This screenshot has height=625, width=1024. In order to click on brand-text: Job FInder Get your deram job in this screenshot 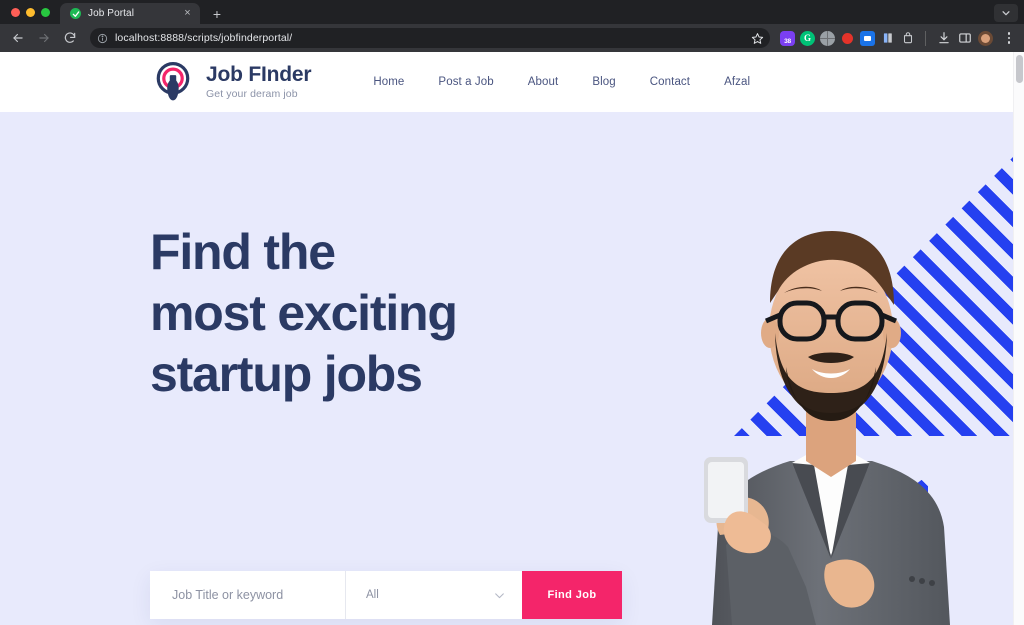, I will do `click(259, 82)`.